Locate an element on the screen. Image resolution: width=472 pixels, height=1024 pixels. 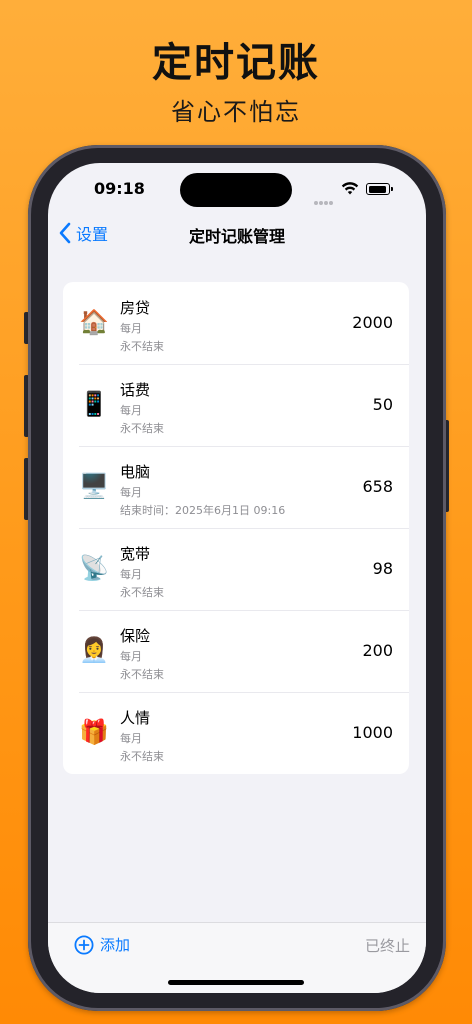
satellite-dish-icon: 📡 is located at coordinates (94, 568).